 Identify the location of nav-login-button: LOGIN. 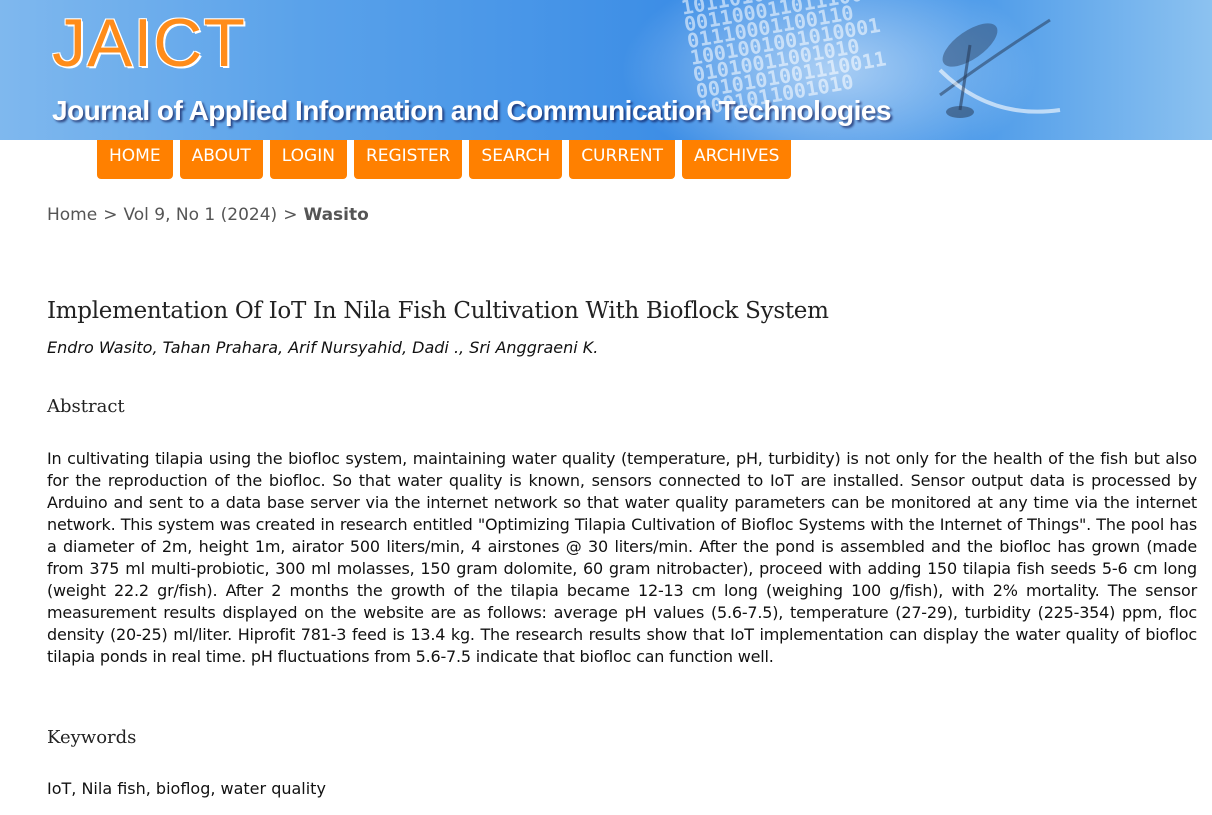
(308, 159).